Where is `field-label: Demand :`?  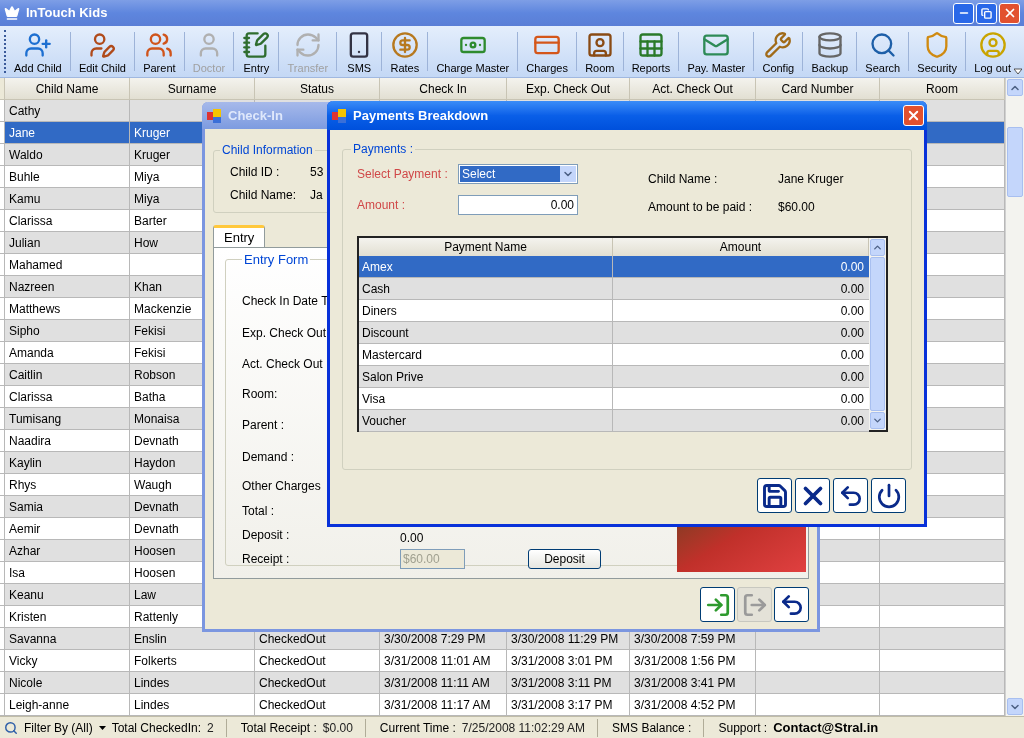 field-label: Demand : is located at coordinates (268, 456).